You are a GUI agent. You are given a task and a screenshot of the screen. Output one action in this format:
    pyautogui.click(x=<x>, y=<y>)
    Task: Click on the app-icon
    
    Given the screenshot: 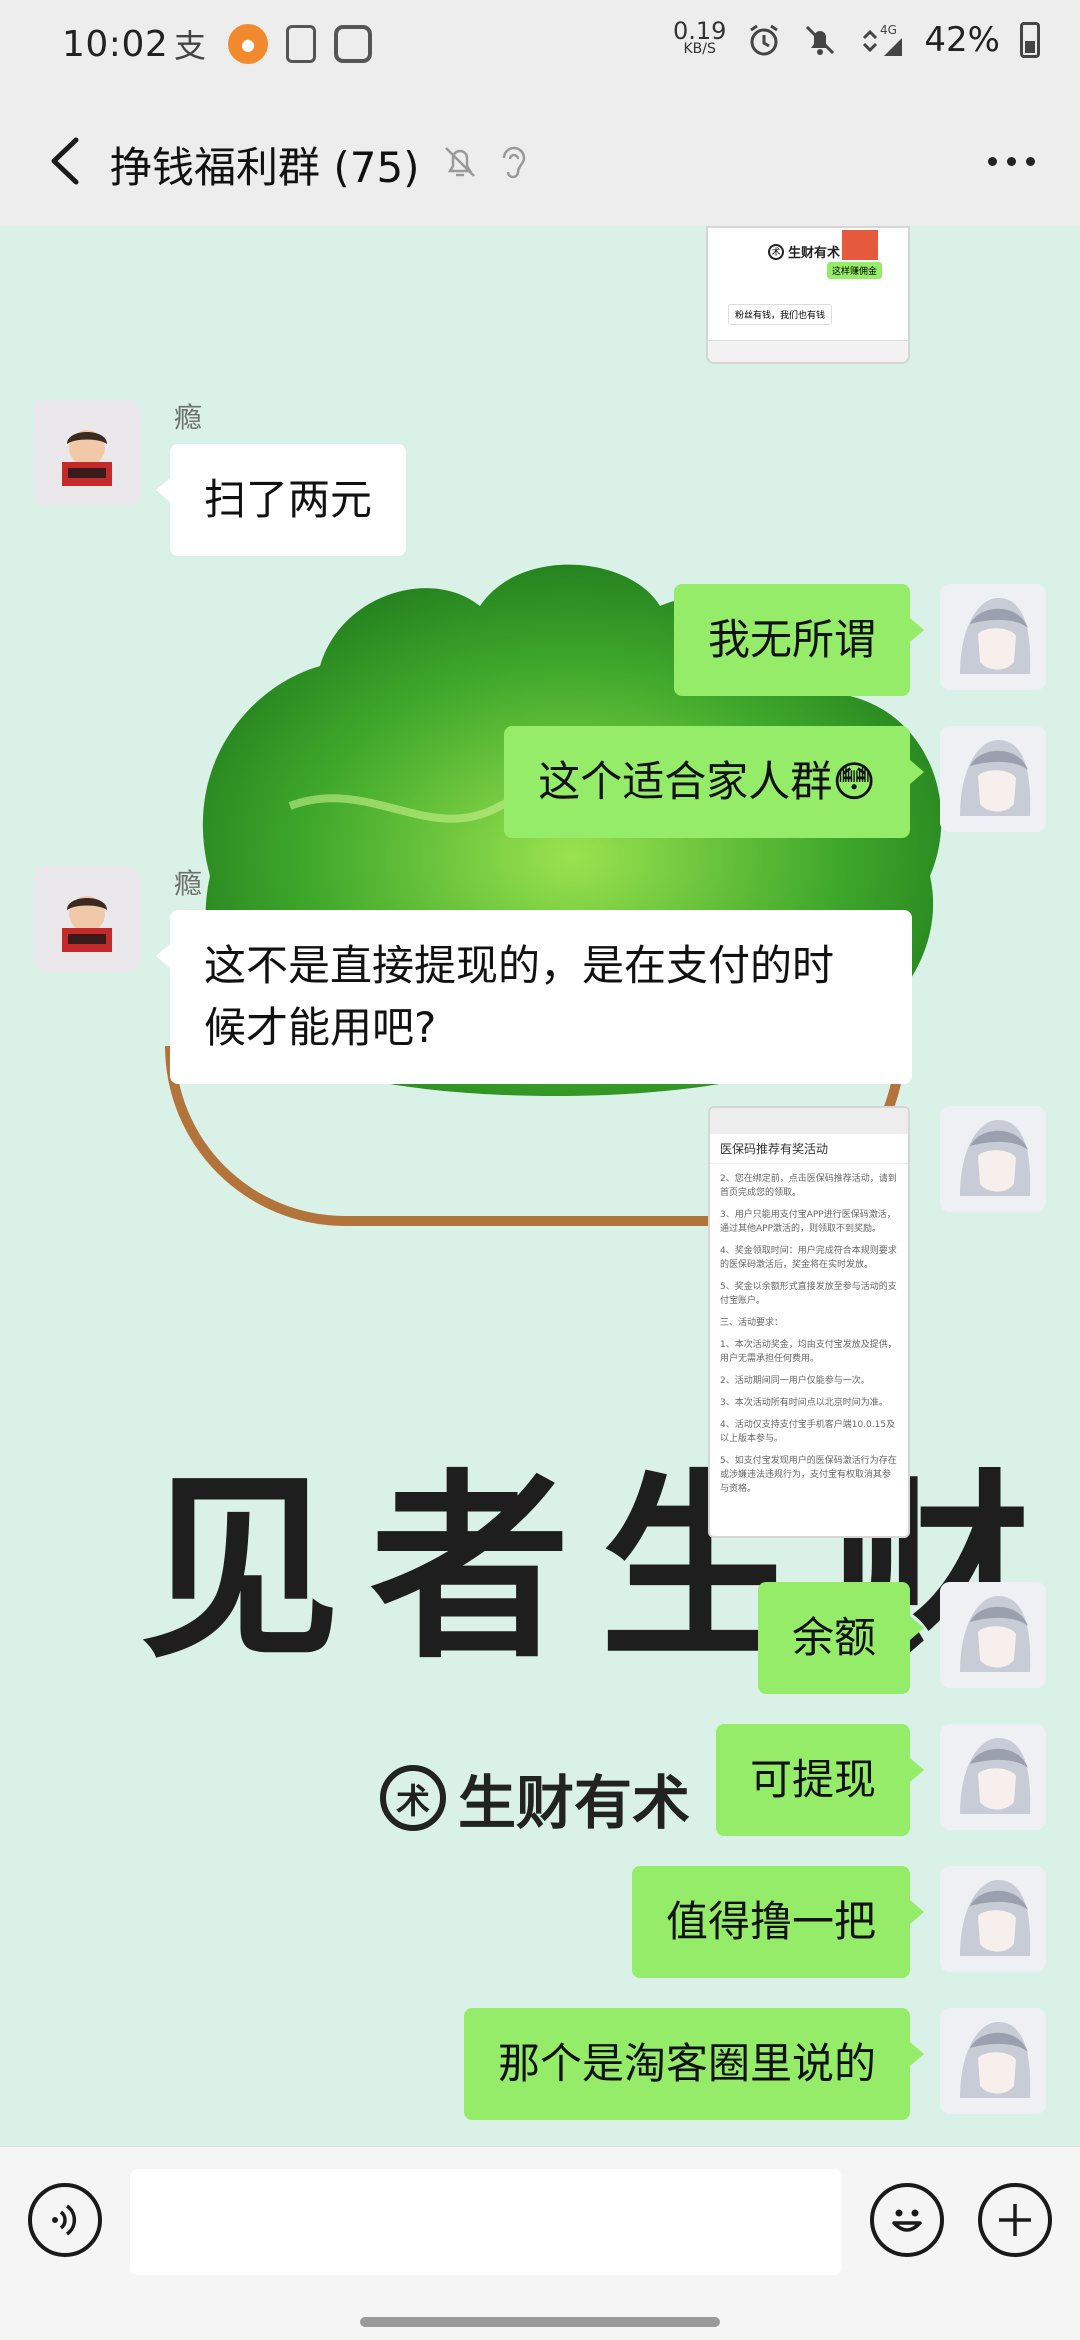 What is the action you would take?
    pyautogui.click(x=353, y=44)
    